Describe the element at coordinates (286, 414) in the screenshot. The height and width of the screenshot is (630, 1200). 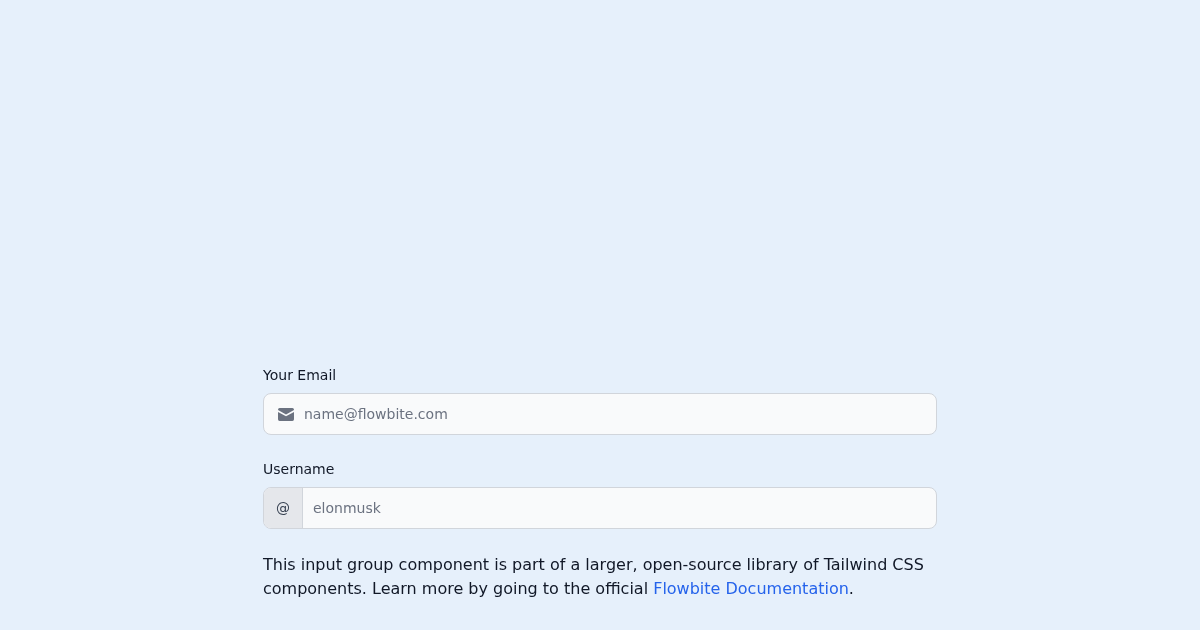
I see `envelope-icon` at that location.